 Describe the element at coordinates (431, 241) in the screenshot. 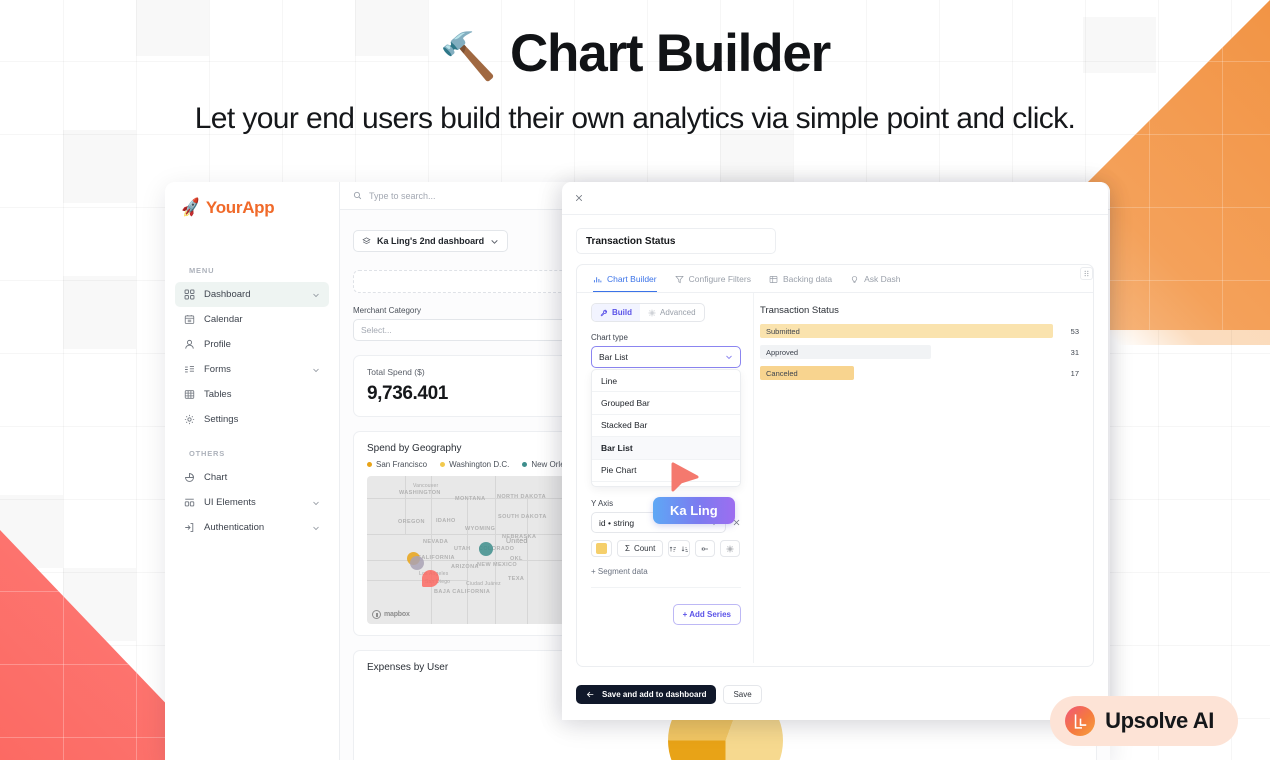

I see `dashboard-selector: Ka Ling's 2nd dashboard` at that location.